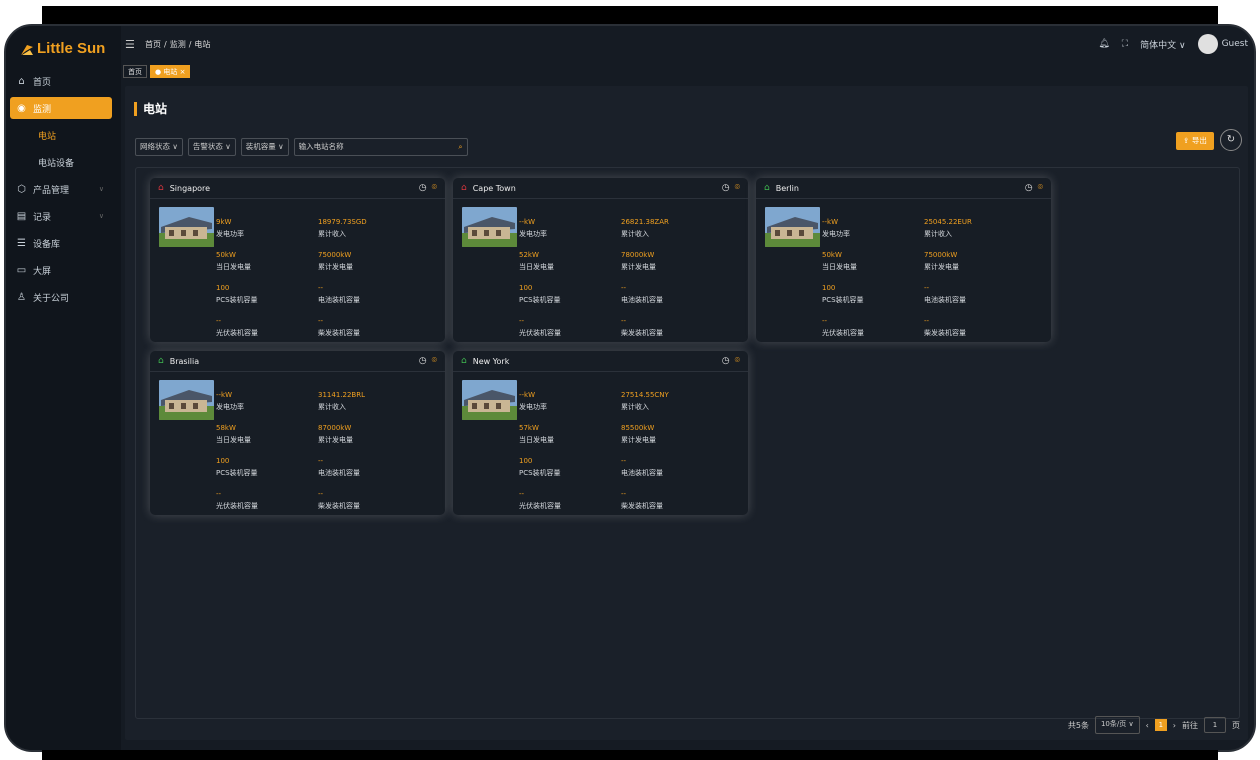 This screenshot has width=1260, height=760. Describe the element at coordinates (1103, 44) in the screenshot. I see `bell-icon: 🔔︎` at that location.